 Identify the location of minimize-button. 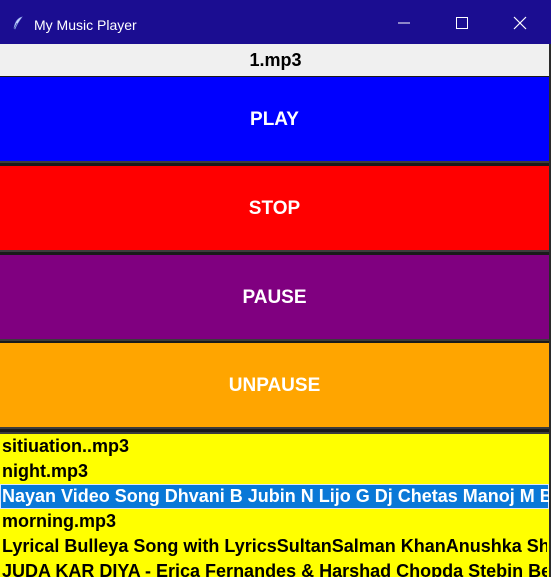
(404, 22).